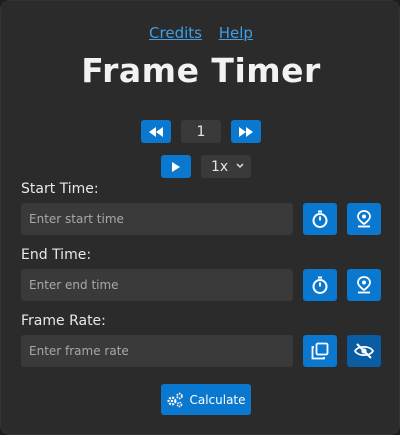 This screenshot has width=400, height=435. What do you see at coordinates (220, 166) in the screenshot?
I see `playback-speed-value: 1x` at bounding box center [220, 166].